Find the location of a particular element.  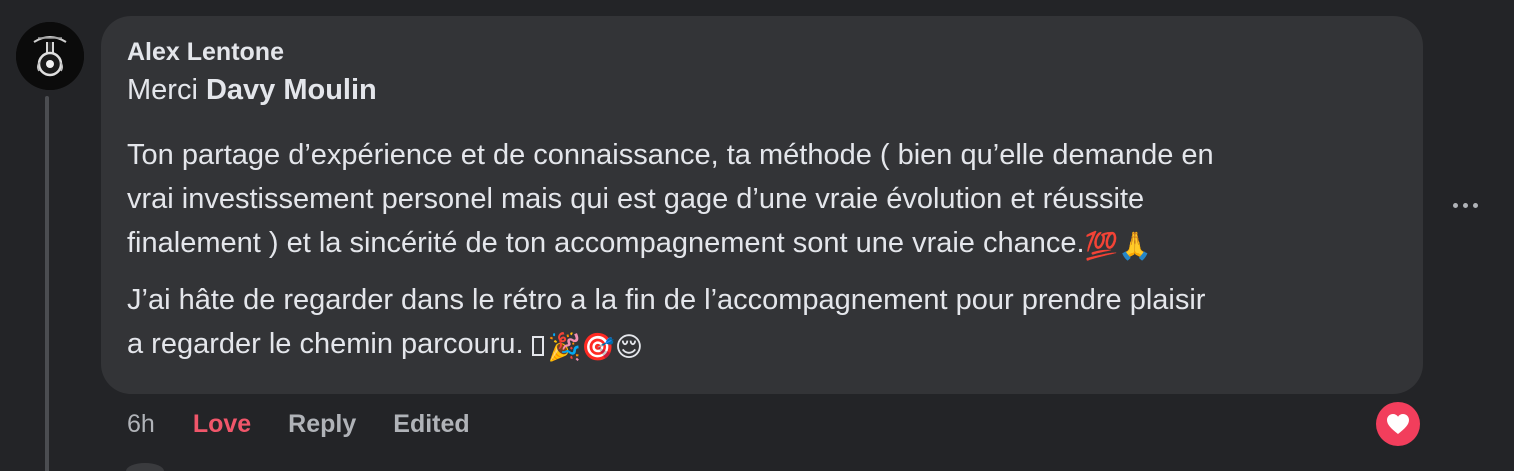

avatar-image is located at coordinates (50, 56).